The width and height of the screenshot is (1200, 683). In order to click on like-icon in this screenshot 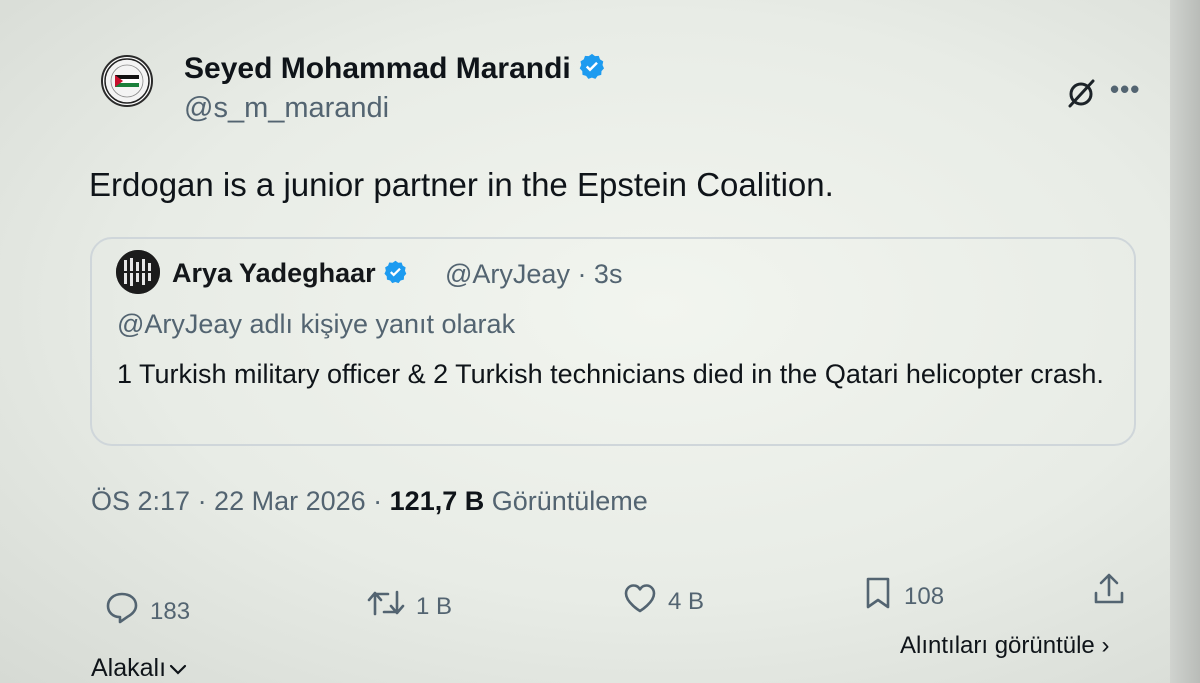, I will do `click(640, 601)`.